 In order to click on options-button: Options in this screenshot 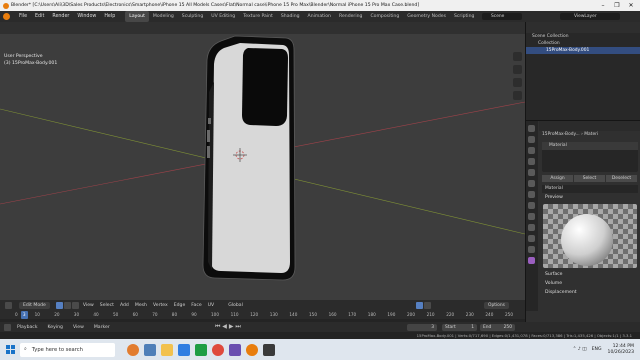, I will do `click(496, 305)`.